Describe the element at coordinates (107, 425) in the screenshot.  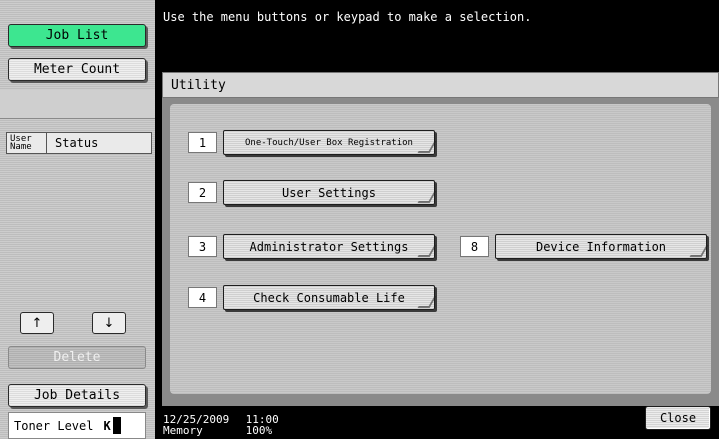
I see `toner-color-letter: K` at that location.